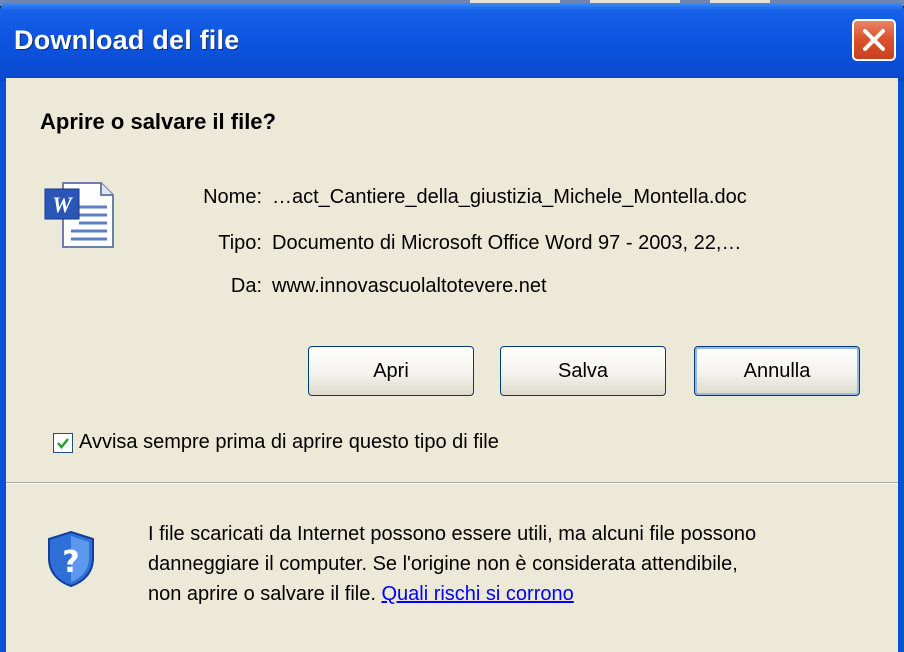  I want to click on dialog-heading: Aprire o salvare il file?, so click(158, 121).